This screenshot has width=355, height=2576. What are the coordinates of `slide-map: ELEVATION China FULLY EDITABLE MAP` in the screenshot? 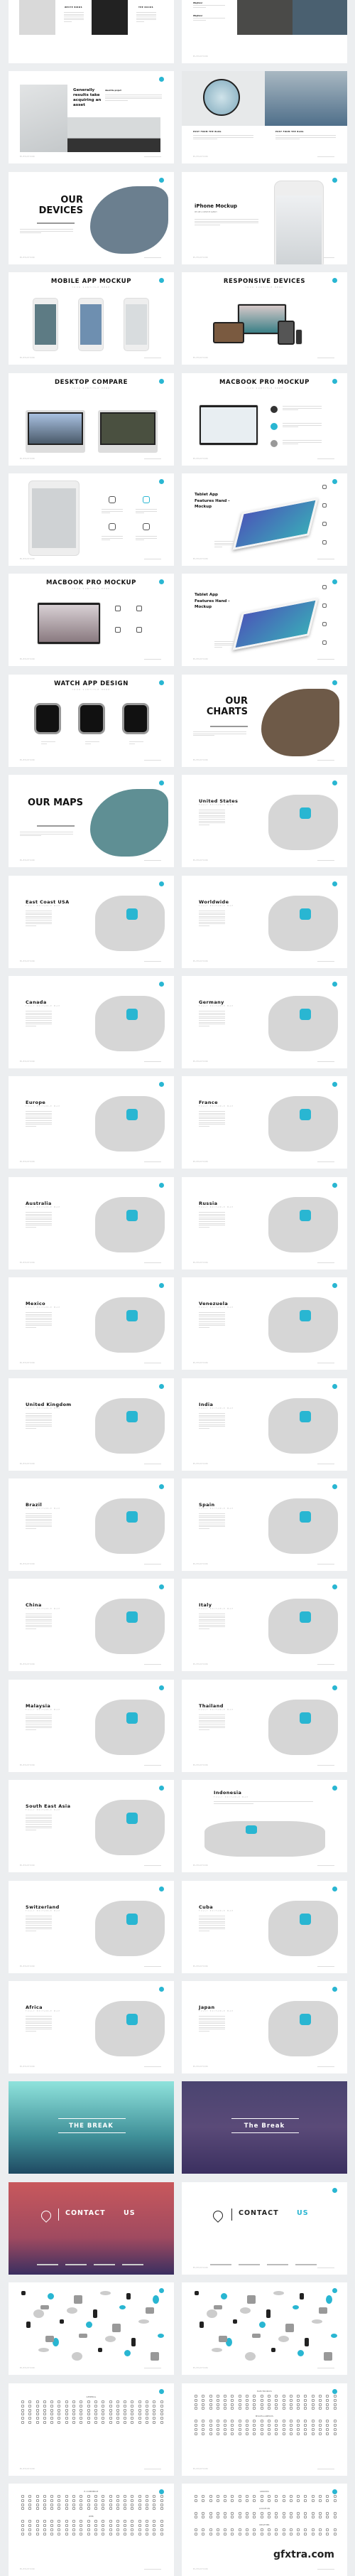 It's located at (91, 1625).